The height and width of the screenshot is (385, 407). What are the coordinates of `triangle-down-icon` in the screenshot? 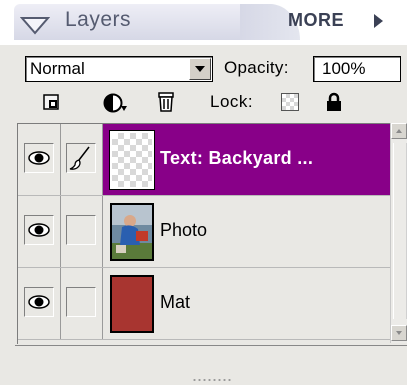 It's located at (35, 26).